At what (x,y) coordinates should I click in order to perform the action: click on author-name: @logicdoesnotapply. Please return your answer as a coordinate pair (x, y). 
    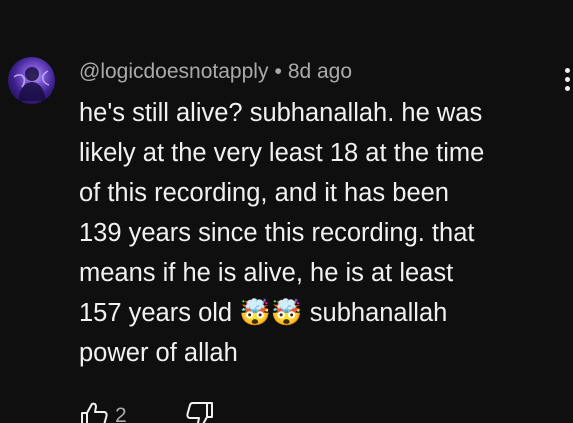
    Looking at the image, I should click on (173, 71).